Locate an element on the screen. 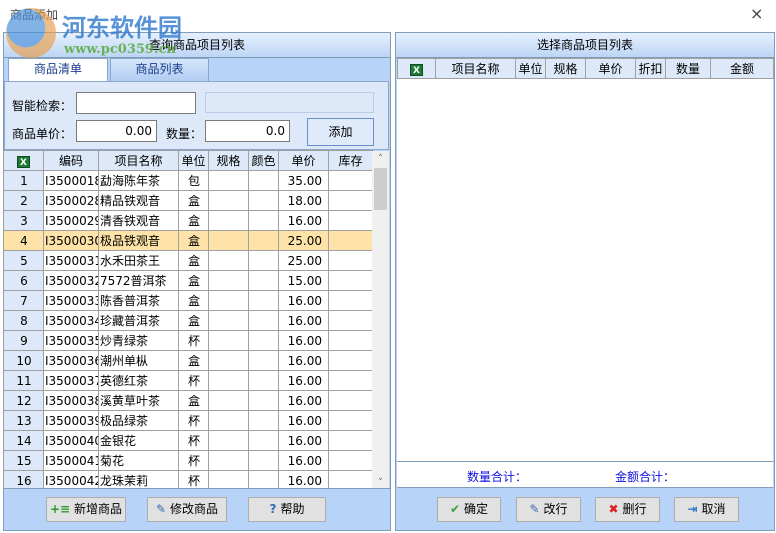 This screenshot has height=533, width=776. column-header: 单位 is located at coordinates (530, 68).